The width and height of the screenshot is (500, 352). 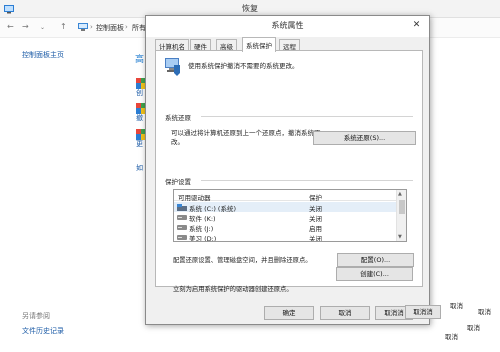 I want to click on protection-settings-group-label: 保护设置, so click(x=178, y=182).